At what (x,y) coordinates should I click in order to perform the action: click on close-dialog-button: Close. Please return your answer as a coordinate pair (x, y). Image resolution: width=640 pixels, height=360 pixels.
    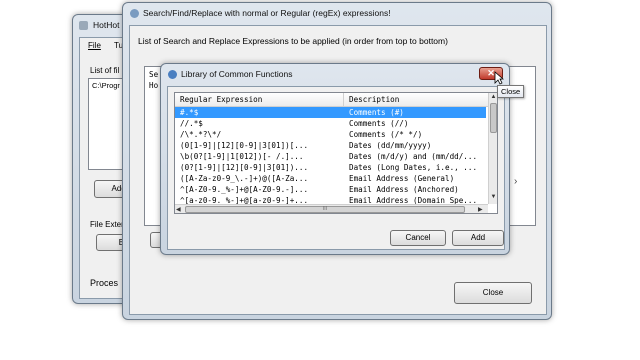
    Looking at the image, I should click on (493, 293).